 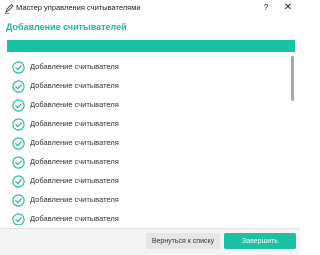 I want to click on window-title: Мастер управления считывателями, so click(x=78, y=7).